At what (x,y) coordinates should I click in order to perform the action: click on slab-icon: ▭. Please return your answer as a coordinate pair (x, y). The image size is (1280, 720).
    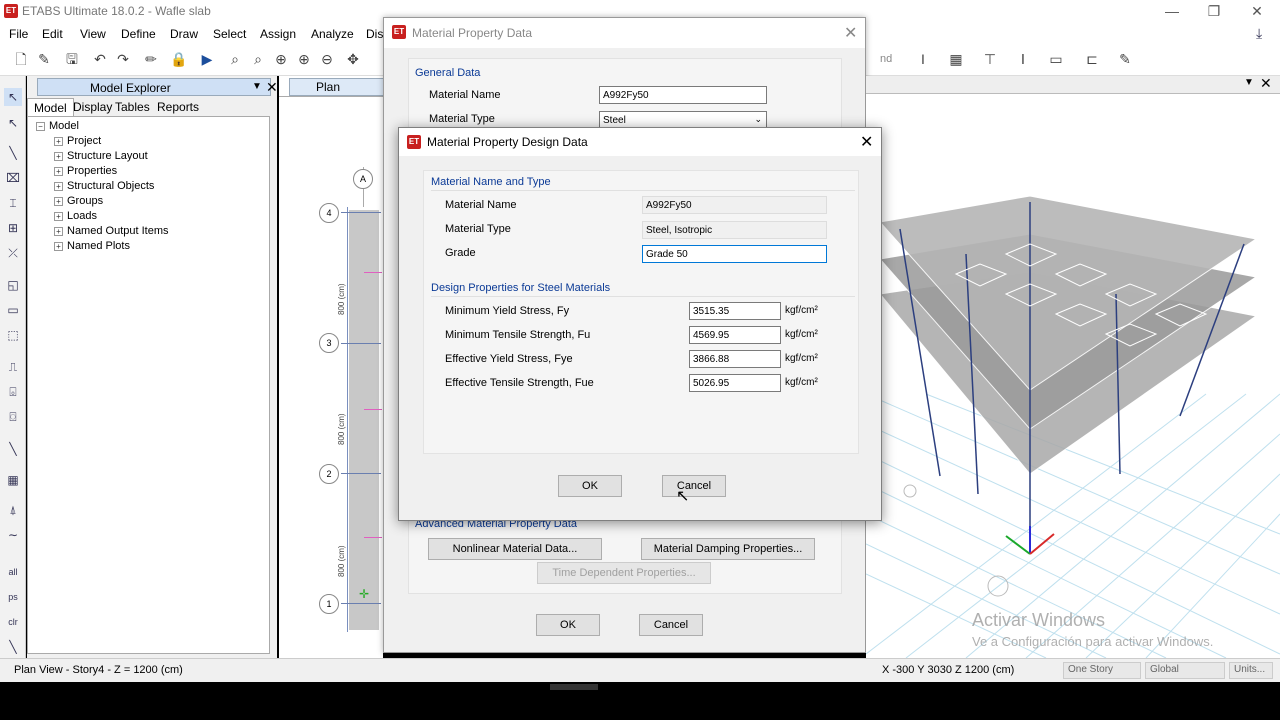
    Looking at the image, I should click on (1056, 59).